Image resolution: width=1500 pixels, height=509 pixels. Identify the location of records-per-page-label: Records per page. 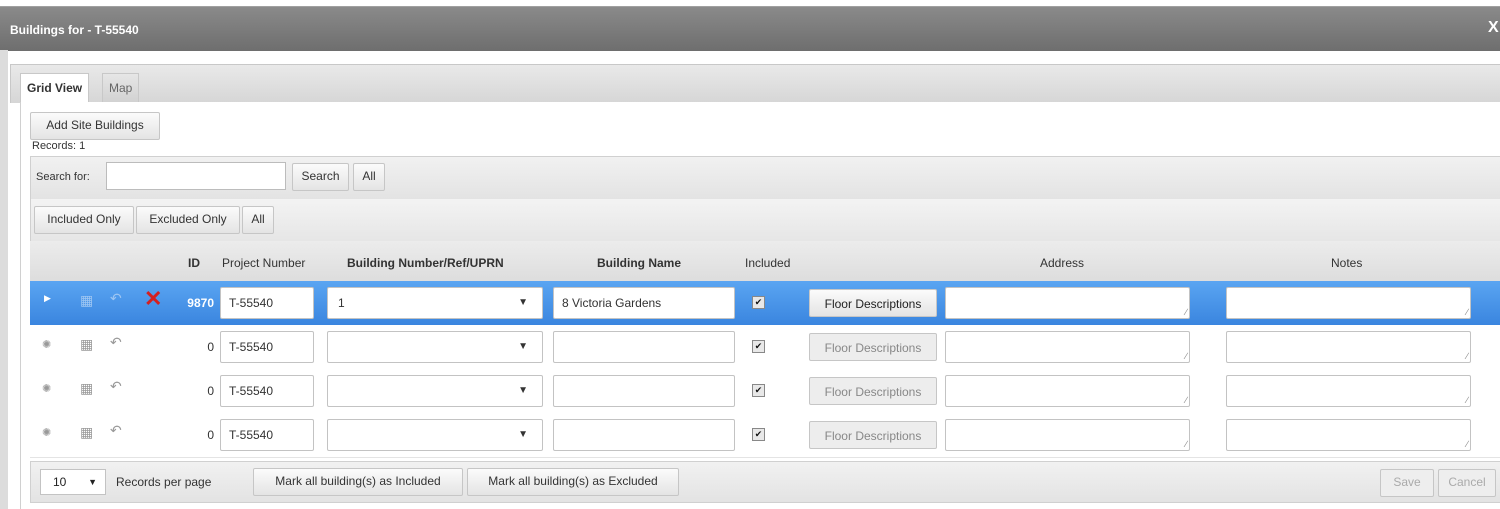
(164, 482).